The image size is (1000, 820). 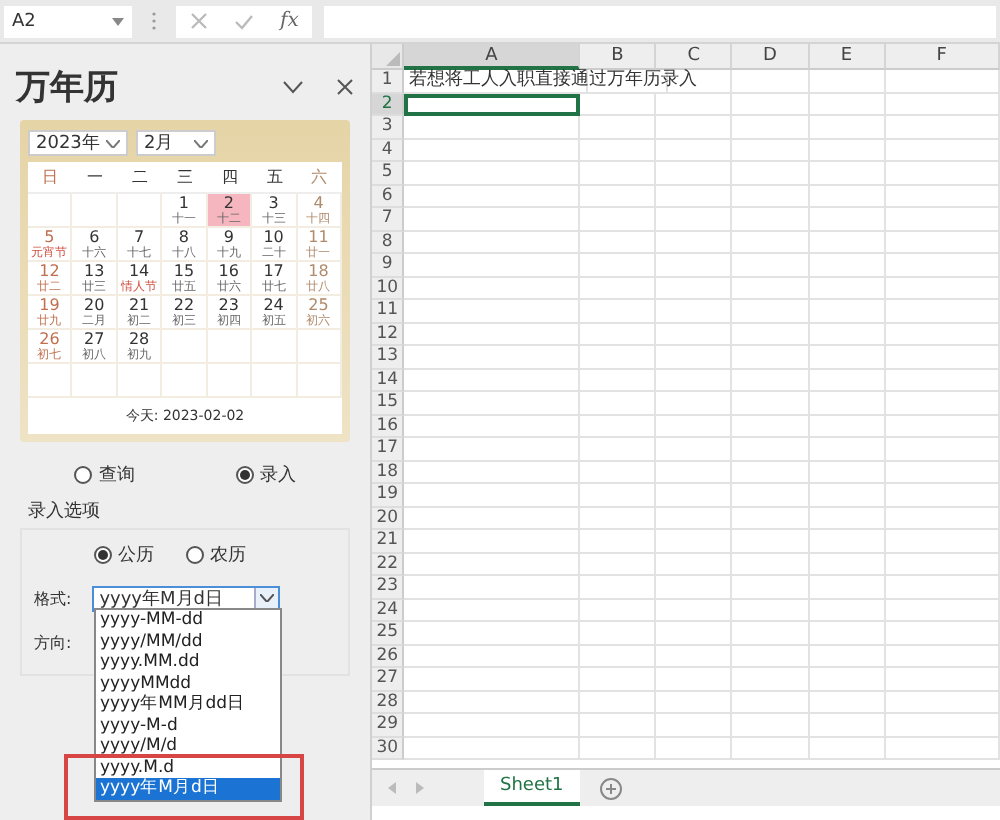 I want to click on row-header: 5, so click(x=388, y=173).